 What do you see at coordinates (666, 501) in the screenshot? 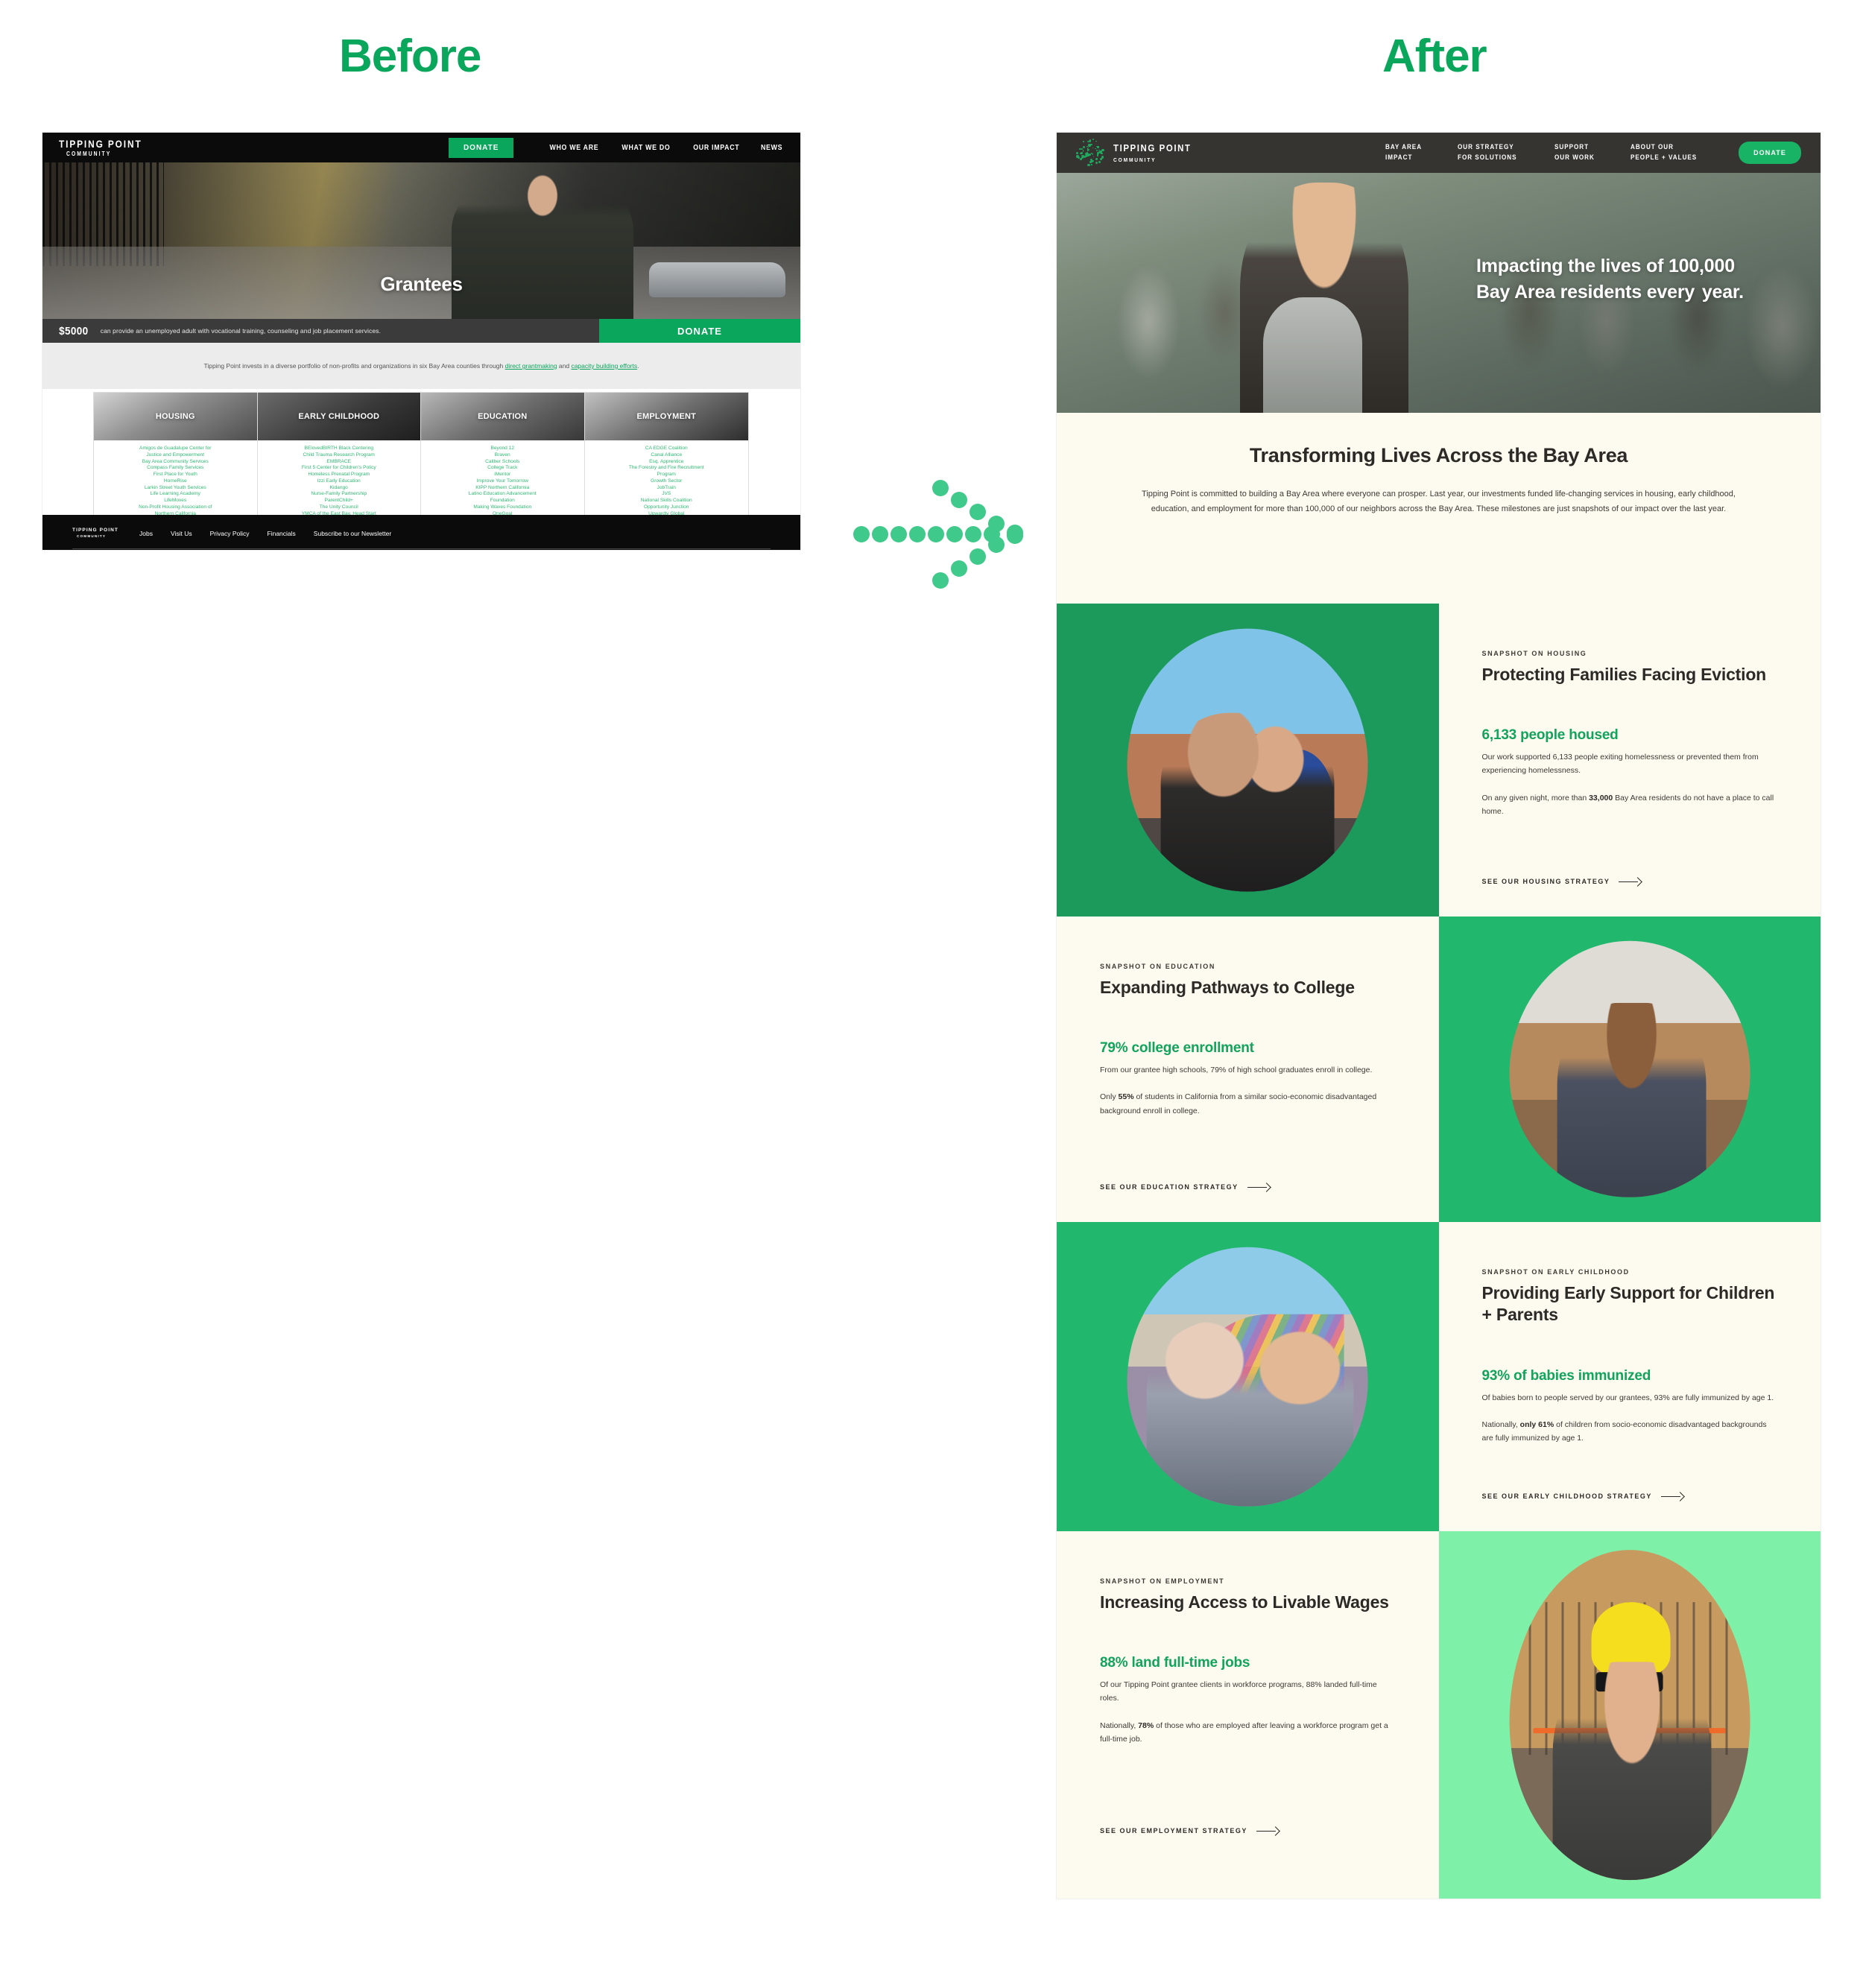
I see `grantee-org-item: National Skills Coalition` at bounding box center [666, 501].